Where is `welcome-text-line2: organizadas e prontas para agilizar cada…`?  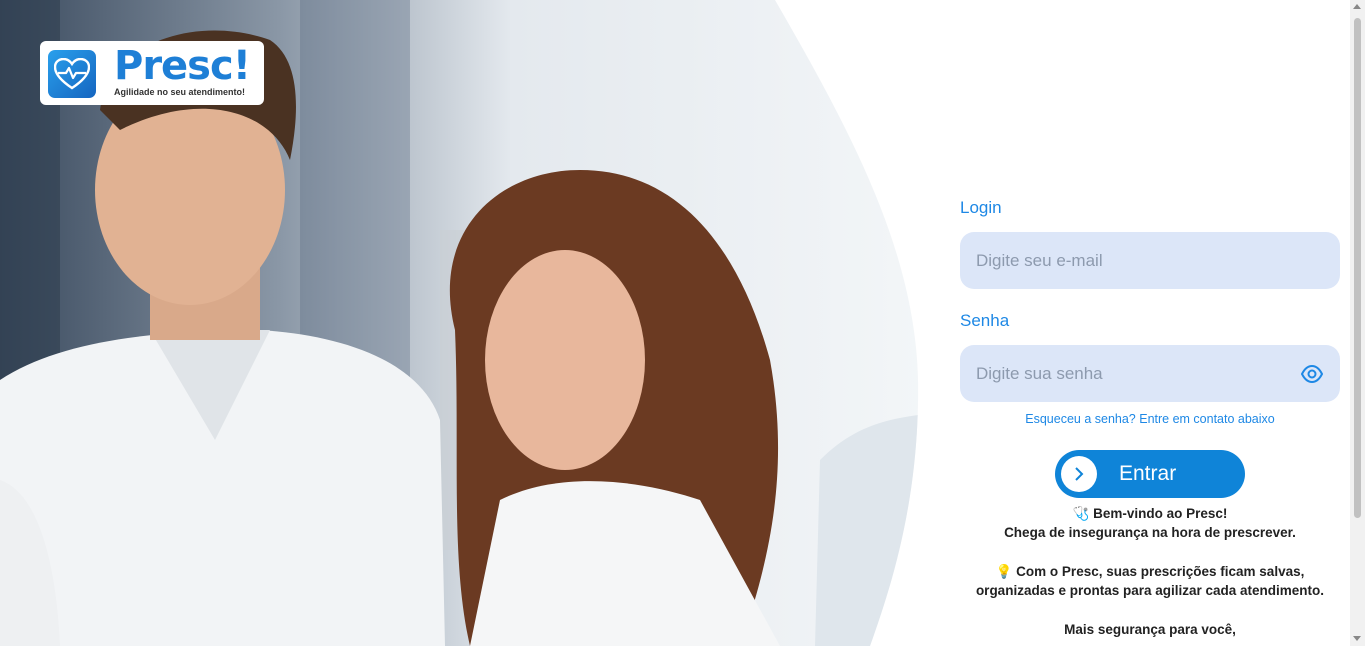
welcome-text-line2: organizadas e prontas para agilizar cada… is located at coordinates (1150, 590).